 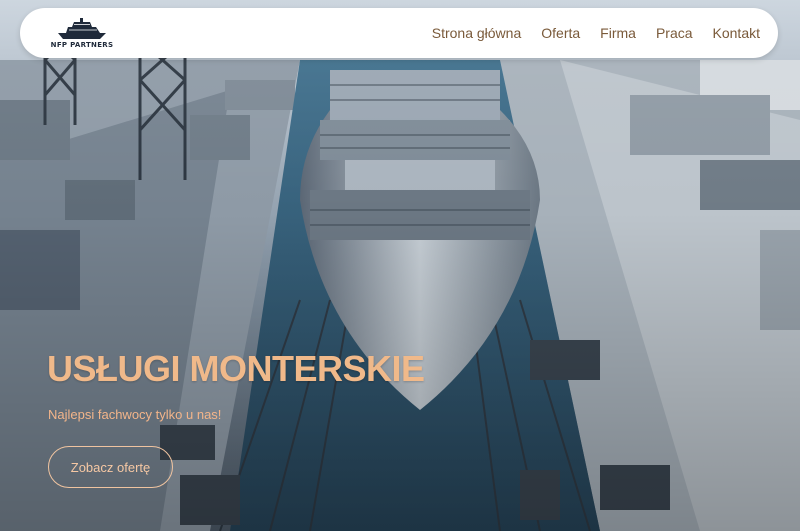 What do you see at coordinates (618, 33) in the screenshot?
I see `nav-company: Firma` at bounding box center [618, 33].